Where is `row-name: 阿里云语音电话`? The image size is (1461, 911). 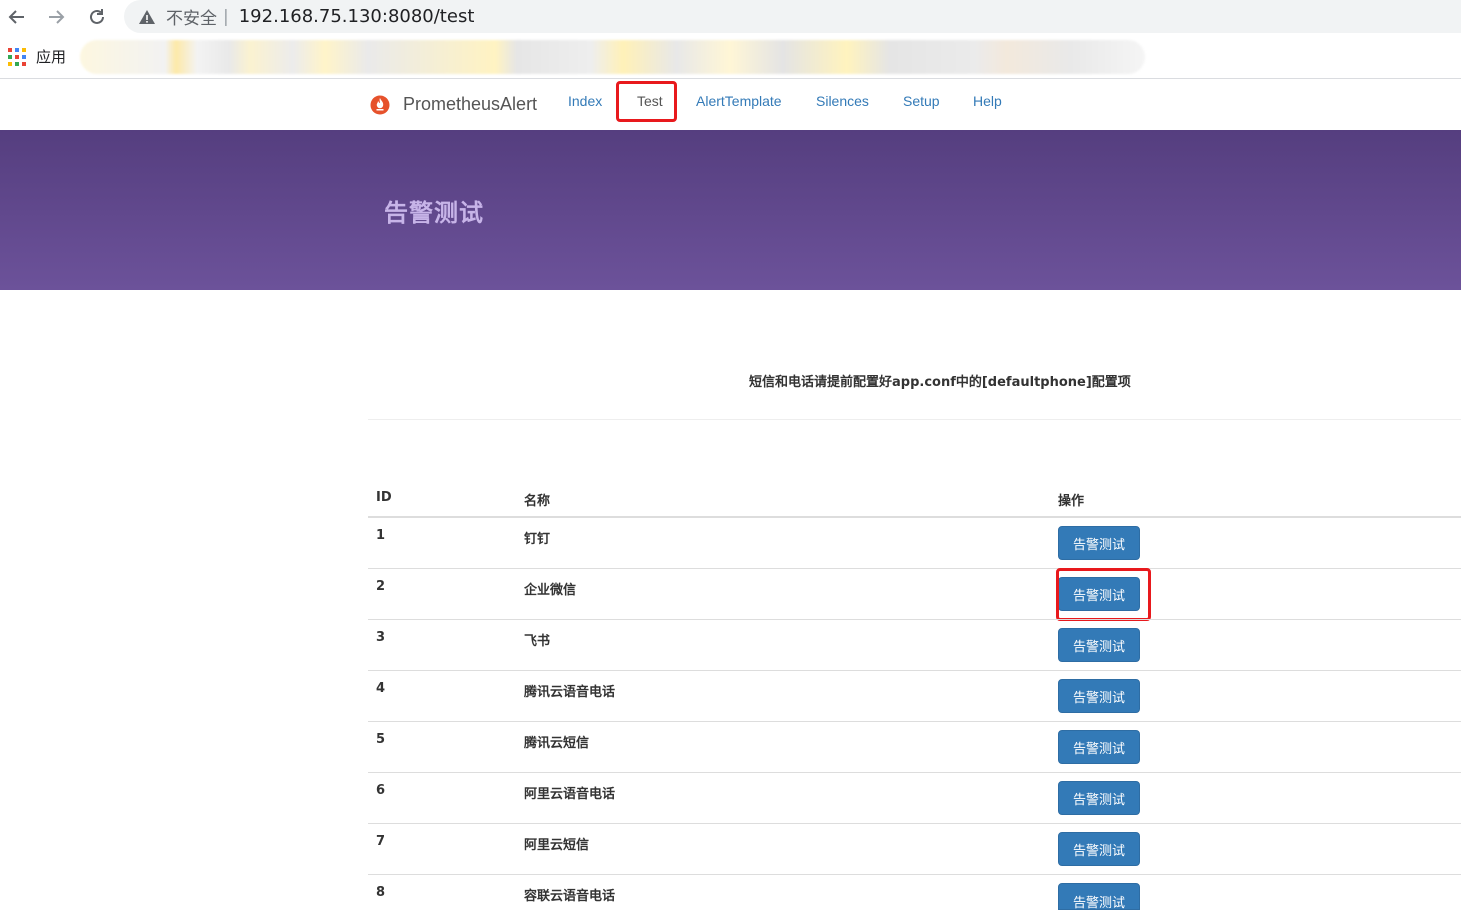 row-name: 阿里云语音电话 is located at coordinates (570, 794).